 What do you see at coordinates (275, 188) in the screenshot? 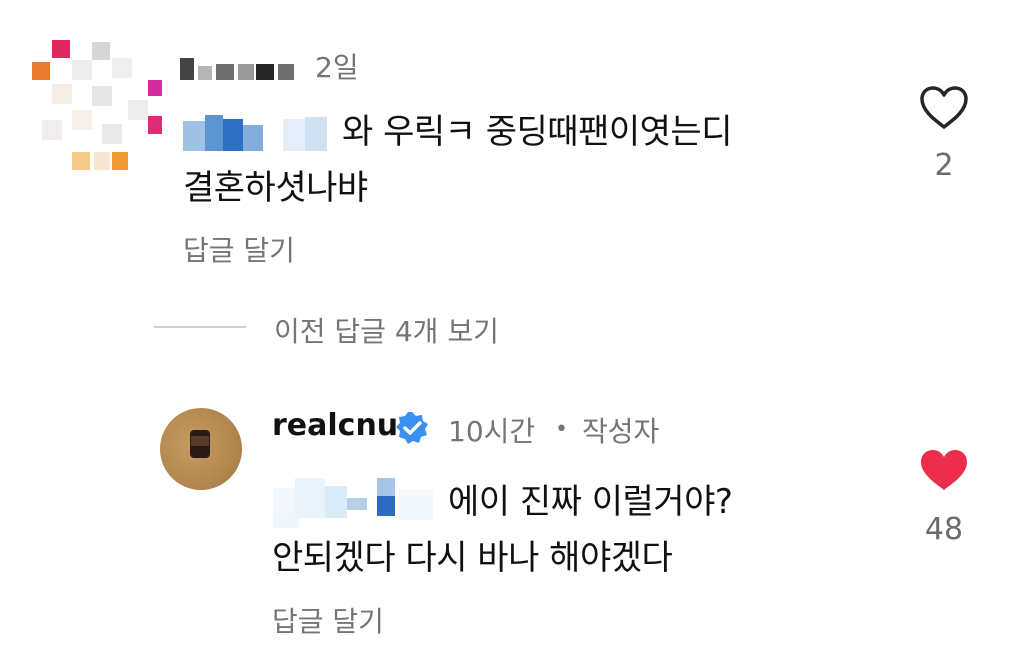
I see `comment-text-line2: 결혼하셧나뱌` at bounding box center [275, 188].